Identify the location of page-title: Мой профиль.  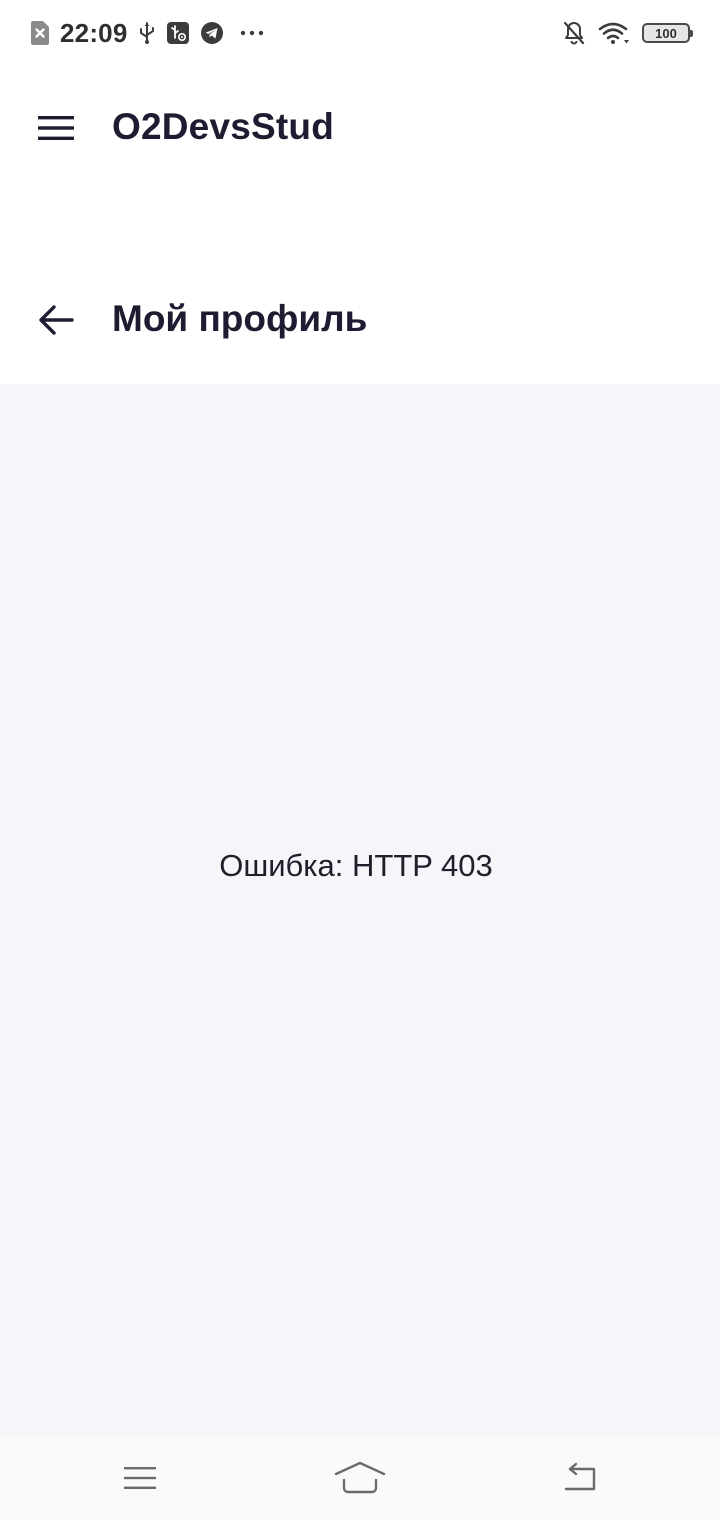
(240, 318).